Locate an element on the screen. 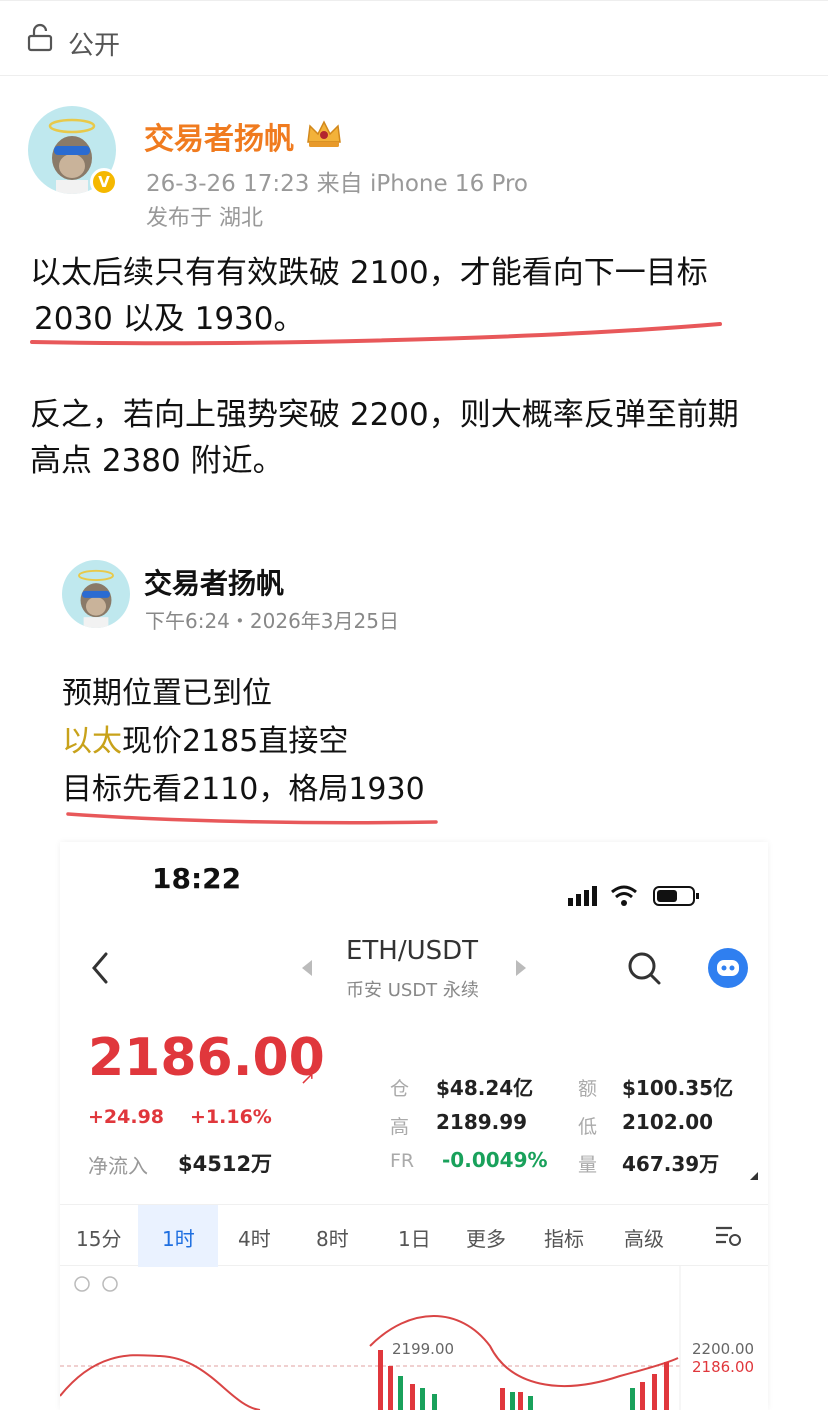 The image size is (828, 1410). price-change: +24.98 is located at coordinates (126, 1117).